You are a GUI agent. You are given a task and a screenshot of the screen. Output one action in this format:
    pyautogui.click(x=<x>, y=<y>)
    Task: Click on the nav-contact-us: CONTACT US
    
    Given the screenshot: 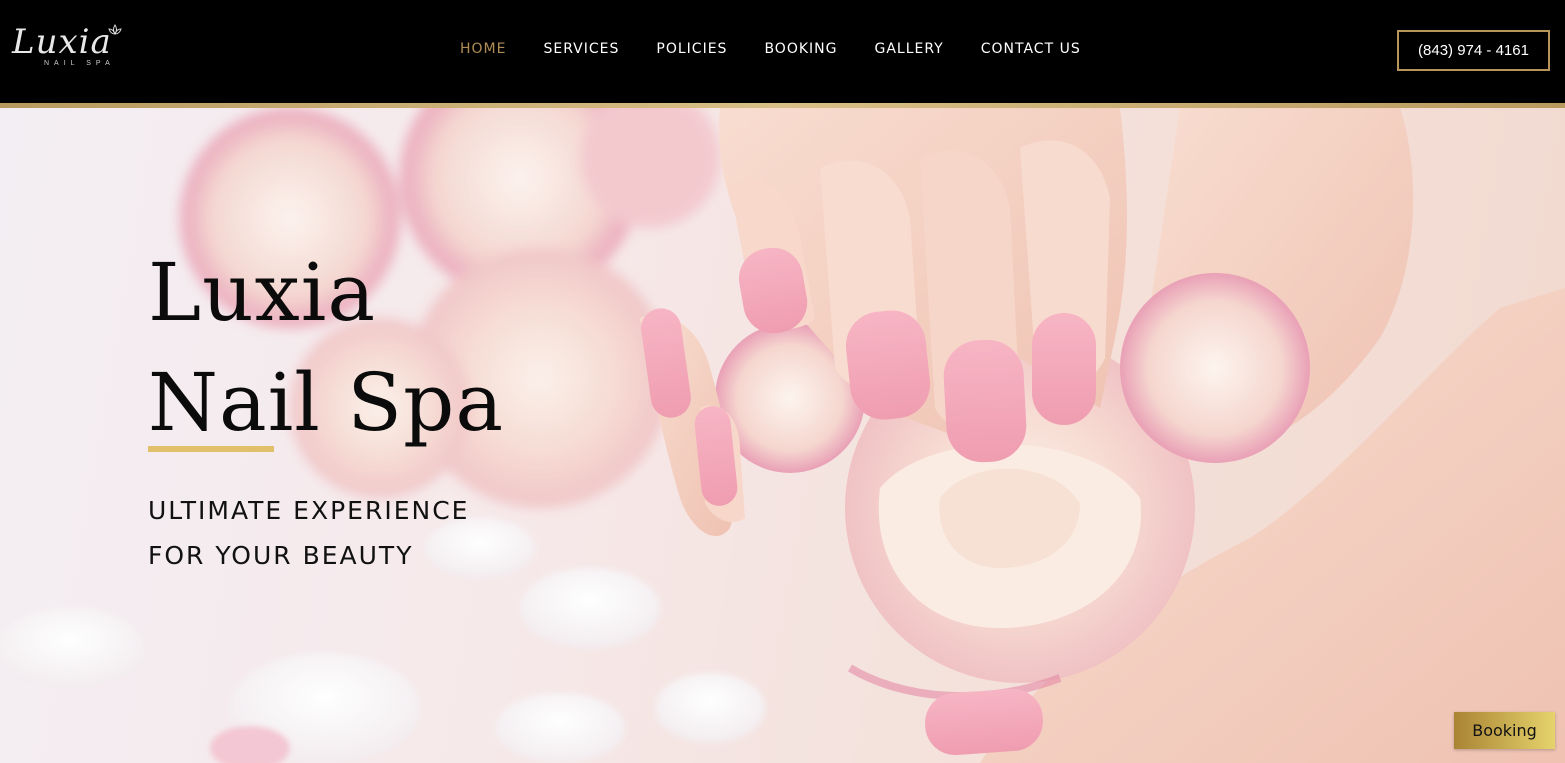 What is the action you would take?
    pyautogui.click(x=1031, y=49)
    